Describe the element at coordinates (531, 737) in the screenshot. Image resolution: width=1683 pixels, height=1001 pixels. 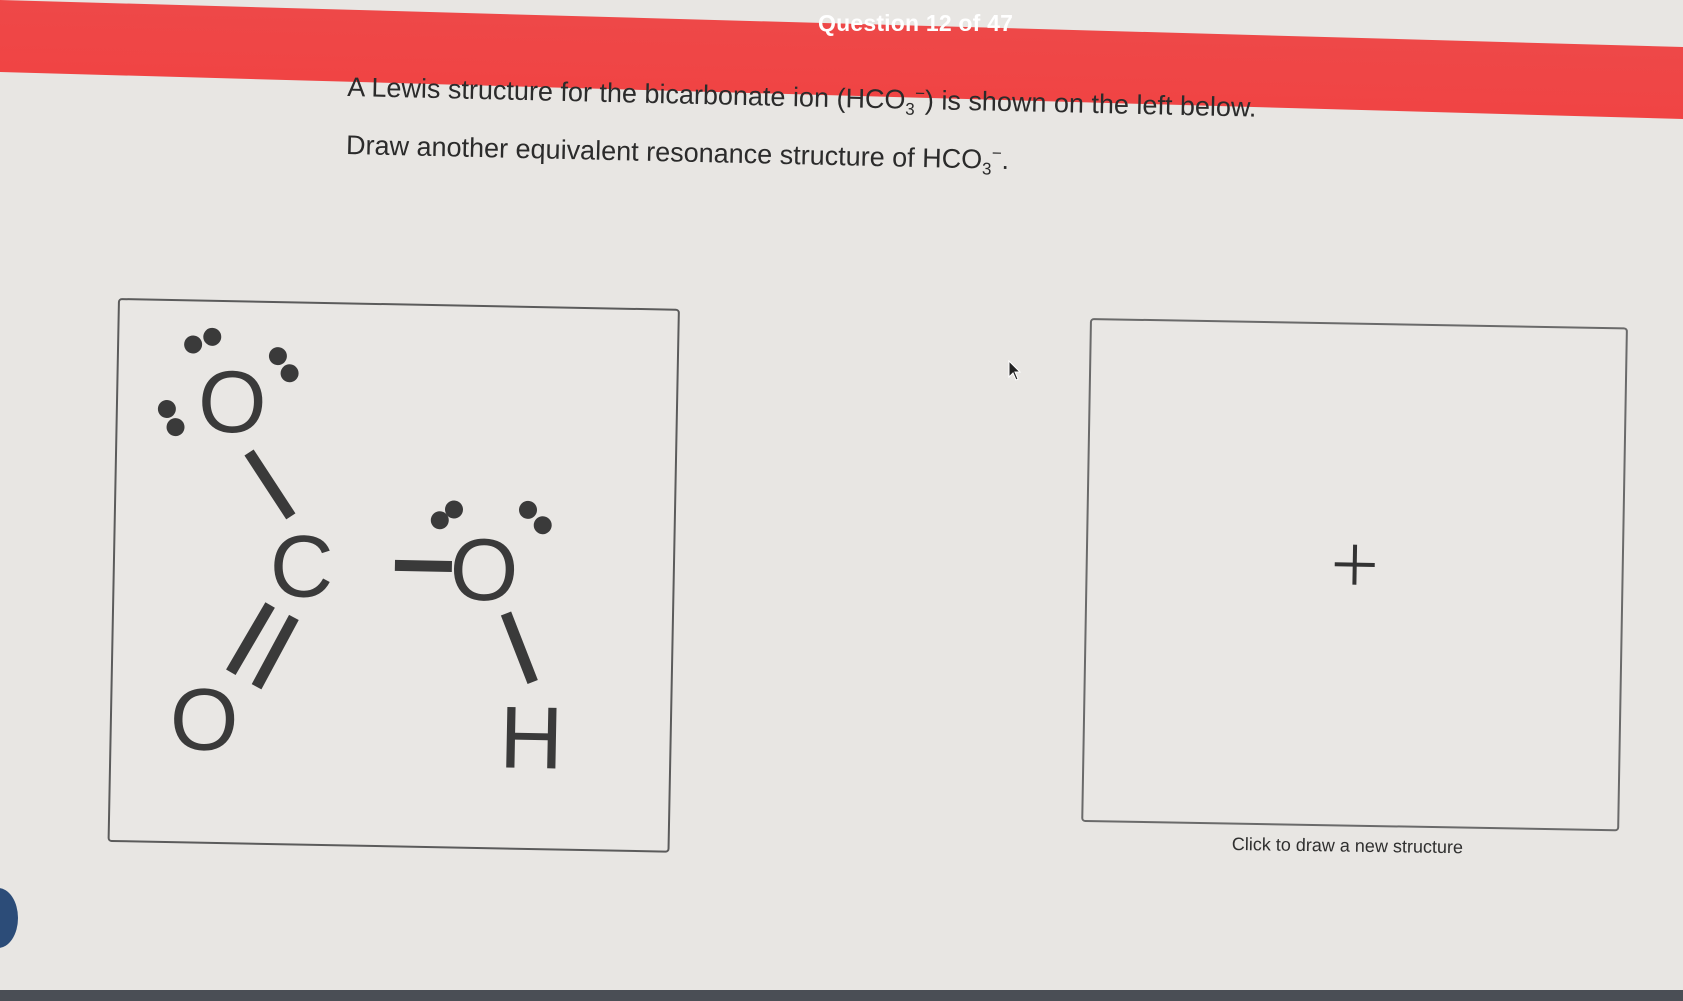
I see `atom-hydrogen: H` at that location.